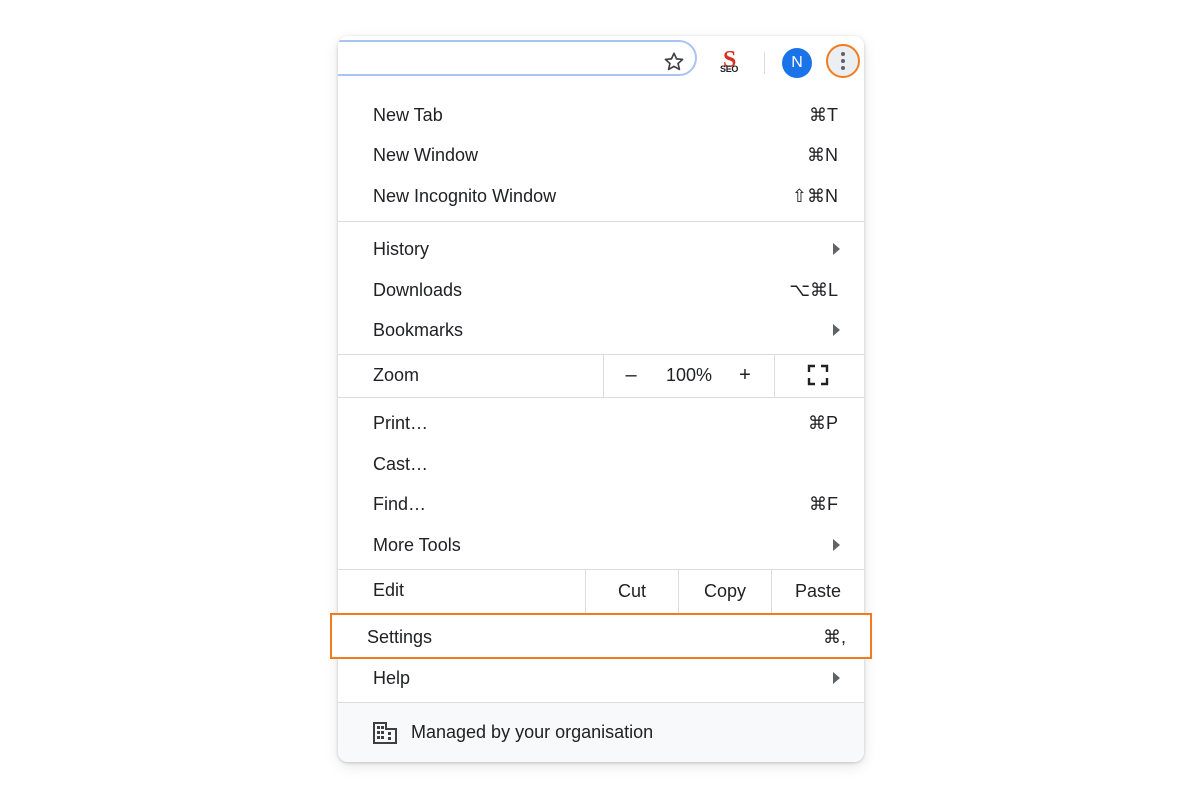  Describe the element at coordinates (822, 155) in the screenshot. I see `menu-item-shortcut: ⌘N` at that location.